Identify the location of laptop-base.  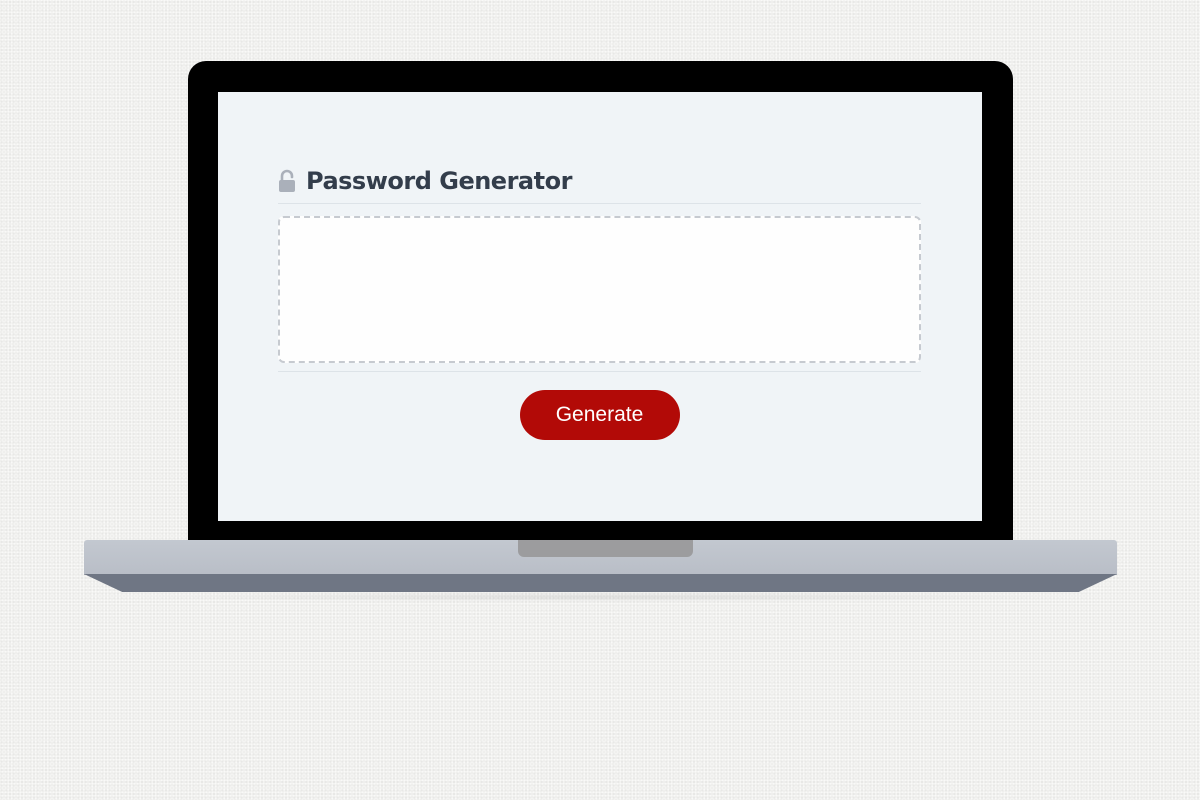
(600, 557).